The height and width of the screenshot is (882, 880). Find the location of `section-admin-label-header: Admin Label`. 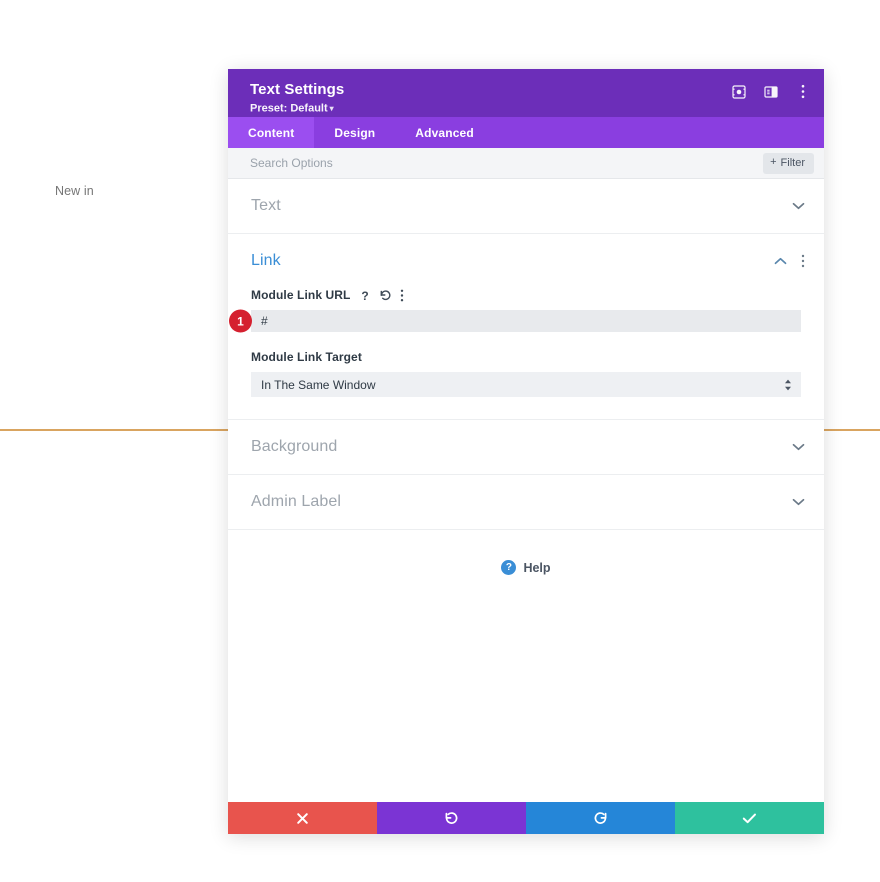

section-admin-label-header: Admin Label is located at coordinates (526, 502).